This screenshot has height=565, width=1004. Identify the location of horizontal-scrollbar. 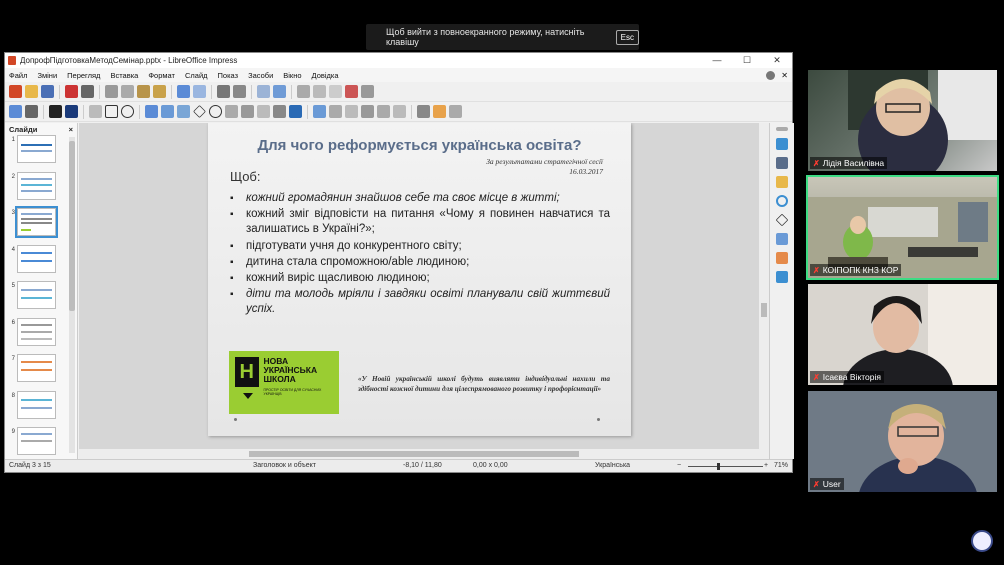
(419, 454).